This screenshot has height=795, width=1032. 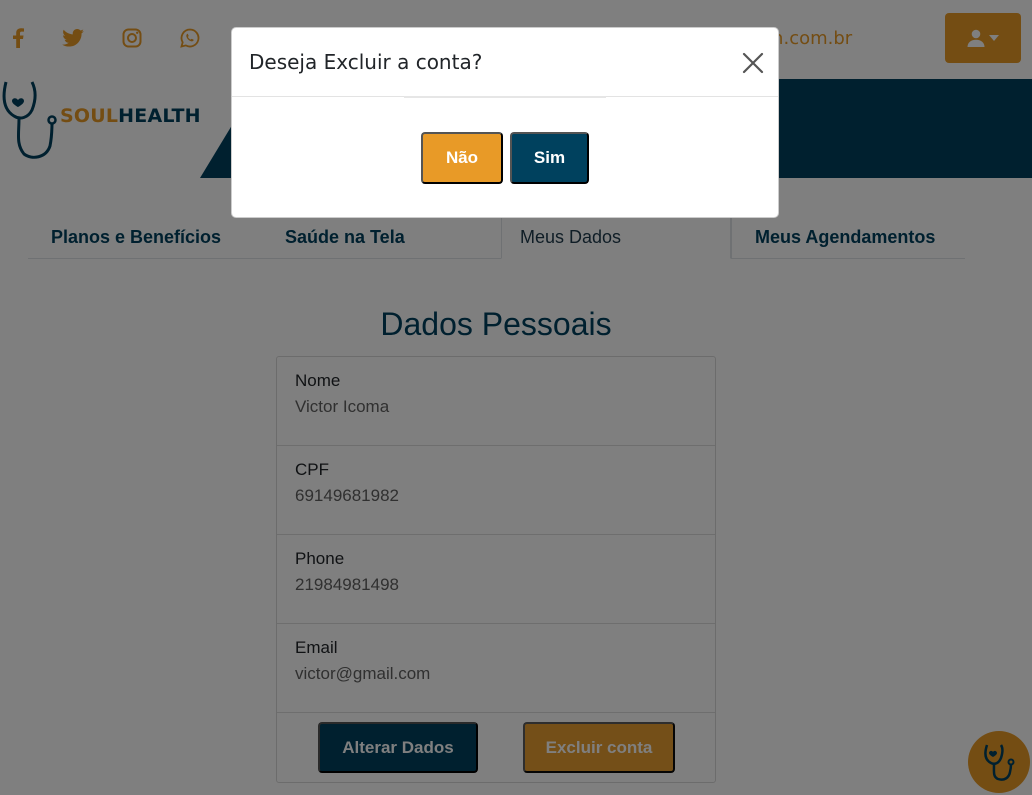 What do you see at coordinates (505, 62) in the screenshot?
I see `modal-header: Deseja Excluir a conta?` at bounding box center [505, 62].